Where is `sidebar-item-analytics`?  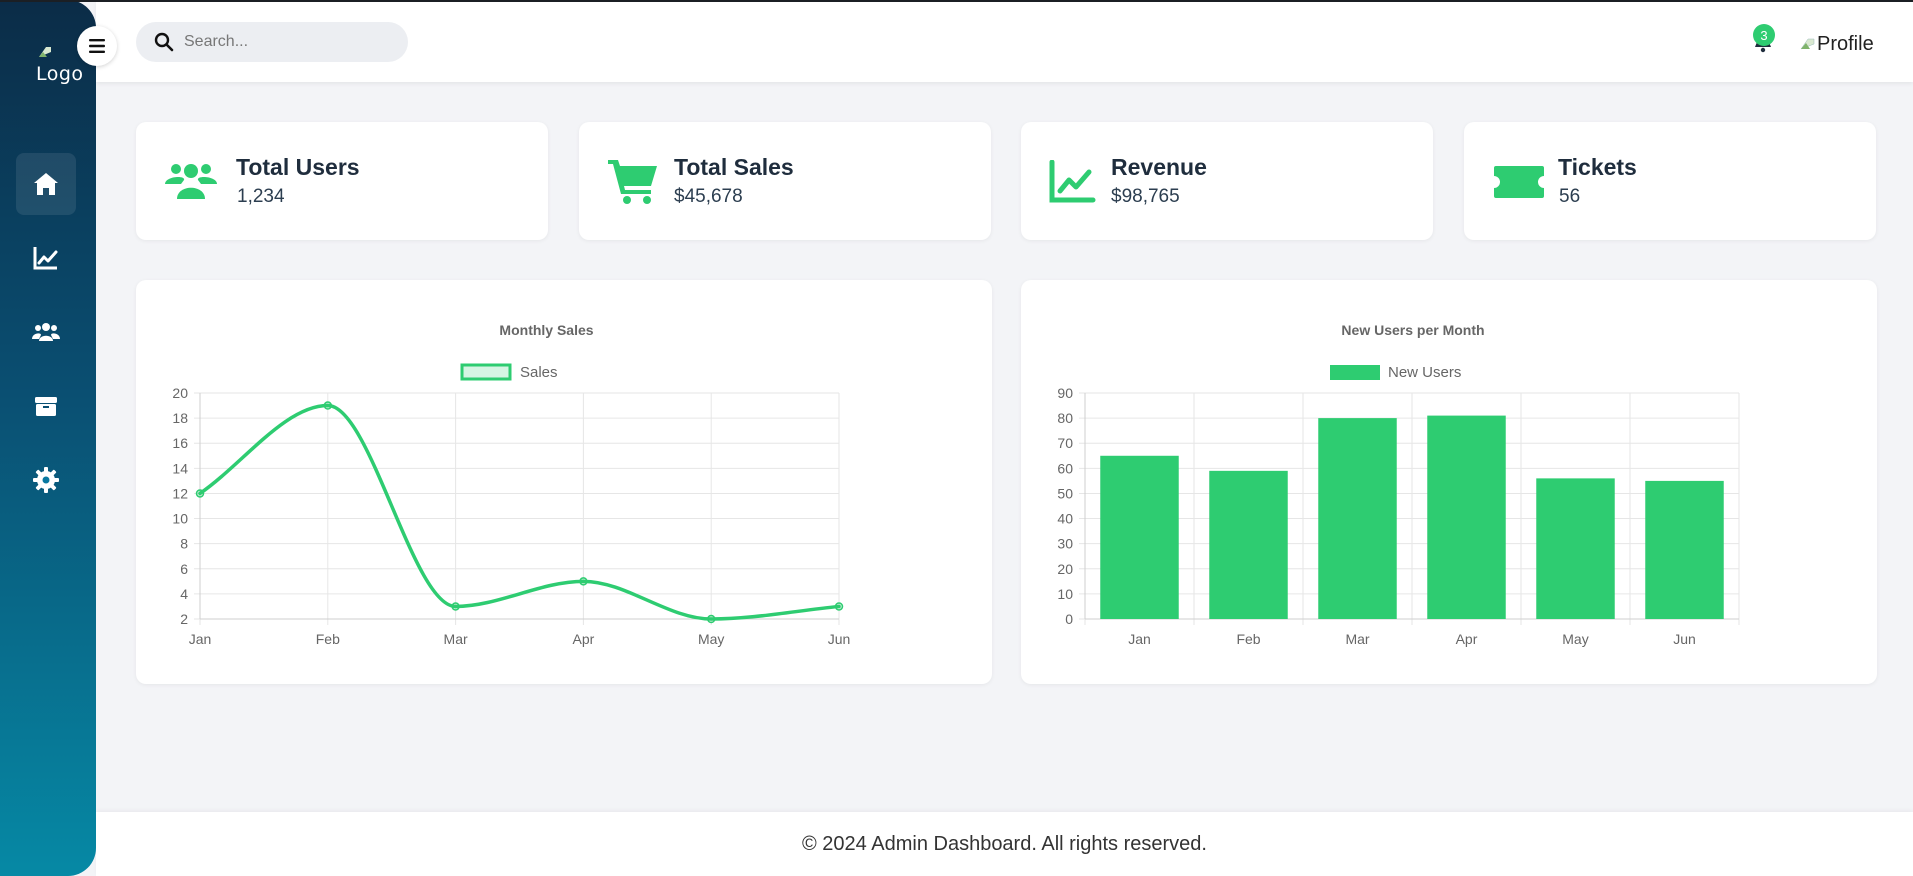 sidebar-item-analytics is located at coordinates (46, 258).